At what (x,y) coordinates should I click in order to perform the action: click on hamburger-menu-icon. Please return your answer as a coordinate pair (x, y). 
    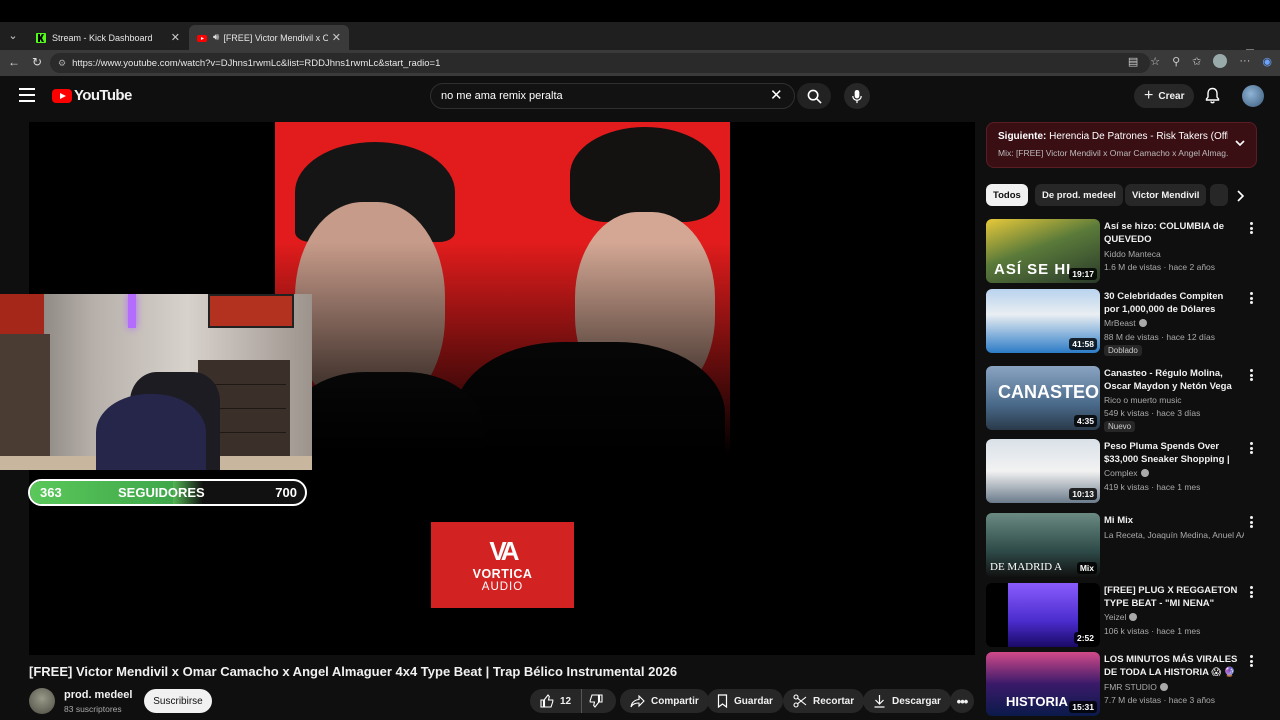
    Looking at the image, I should click on (27, 95).